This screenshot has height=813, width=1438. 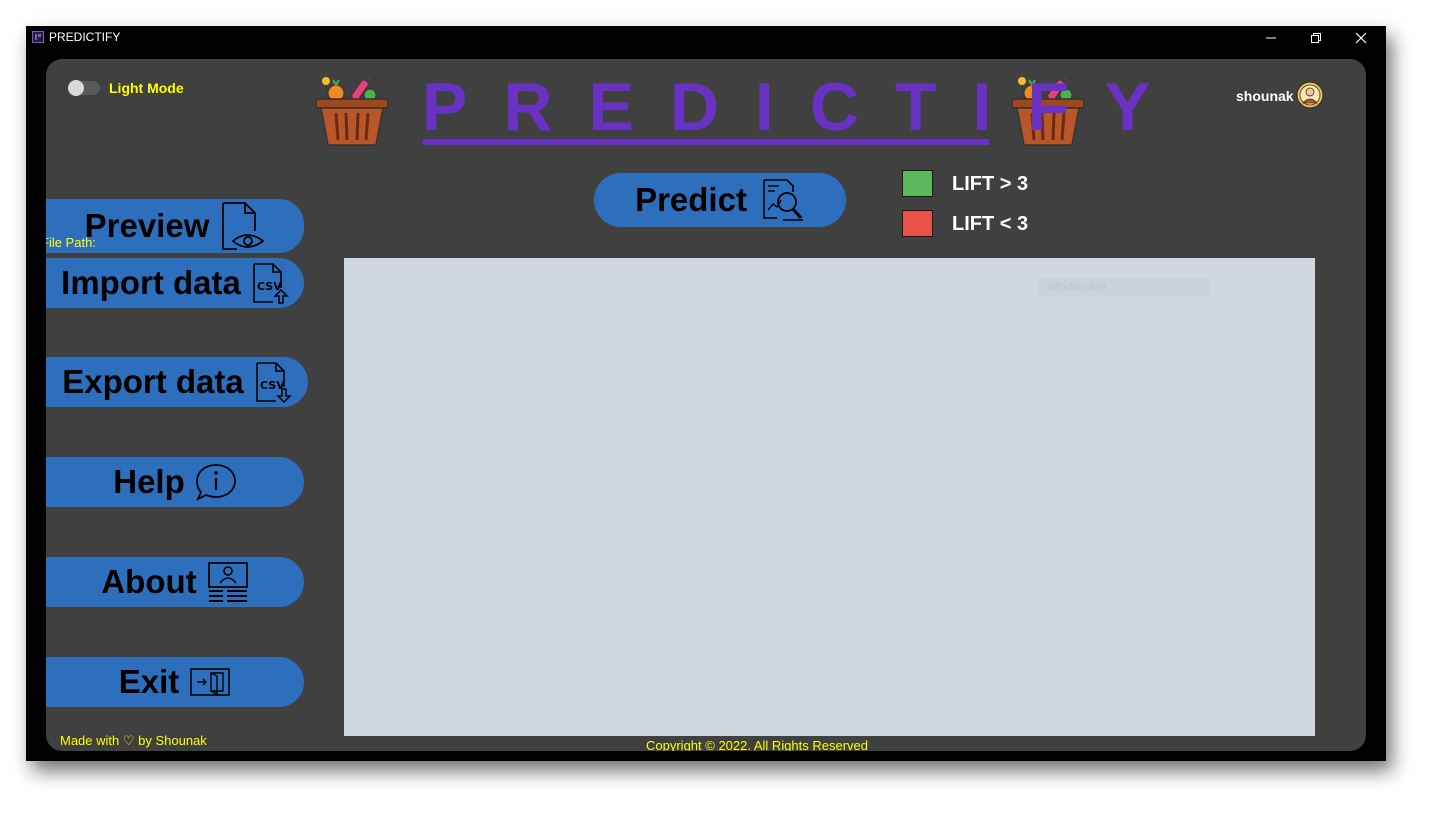 I want to click on document-eye-icon, so click(x=243, y=226).